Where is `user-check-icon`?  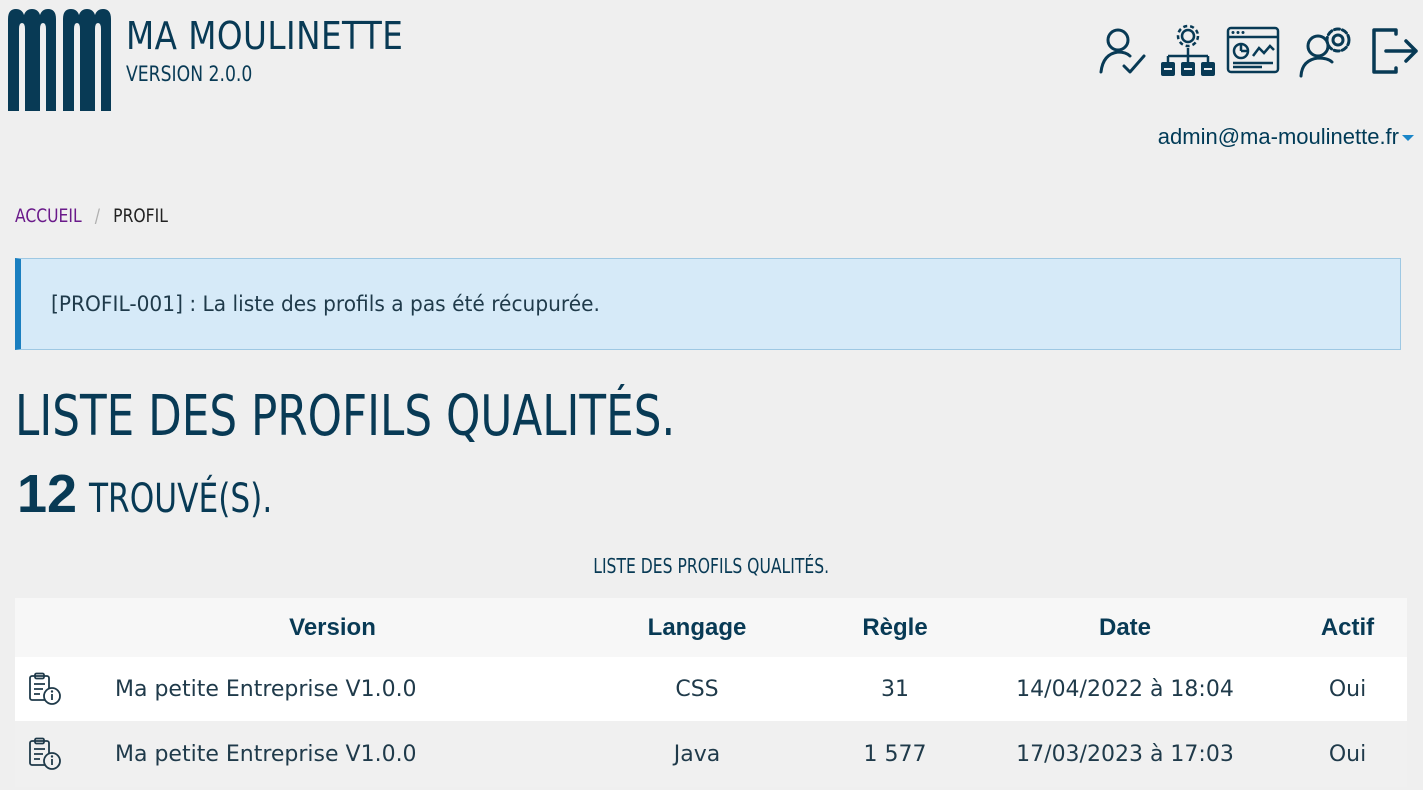 user-check-icon is located at coordinates (1123, 54).